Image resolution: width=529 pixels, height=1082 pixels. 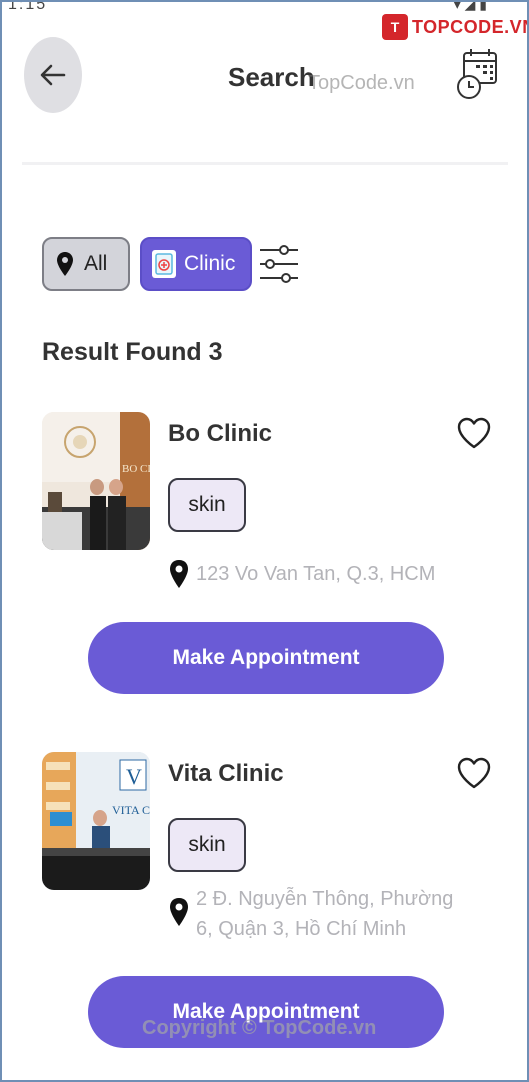 I want to click on page-title: Search, so click(x=271, y=77).